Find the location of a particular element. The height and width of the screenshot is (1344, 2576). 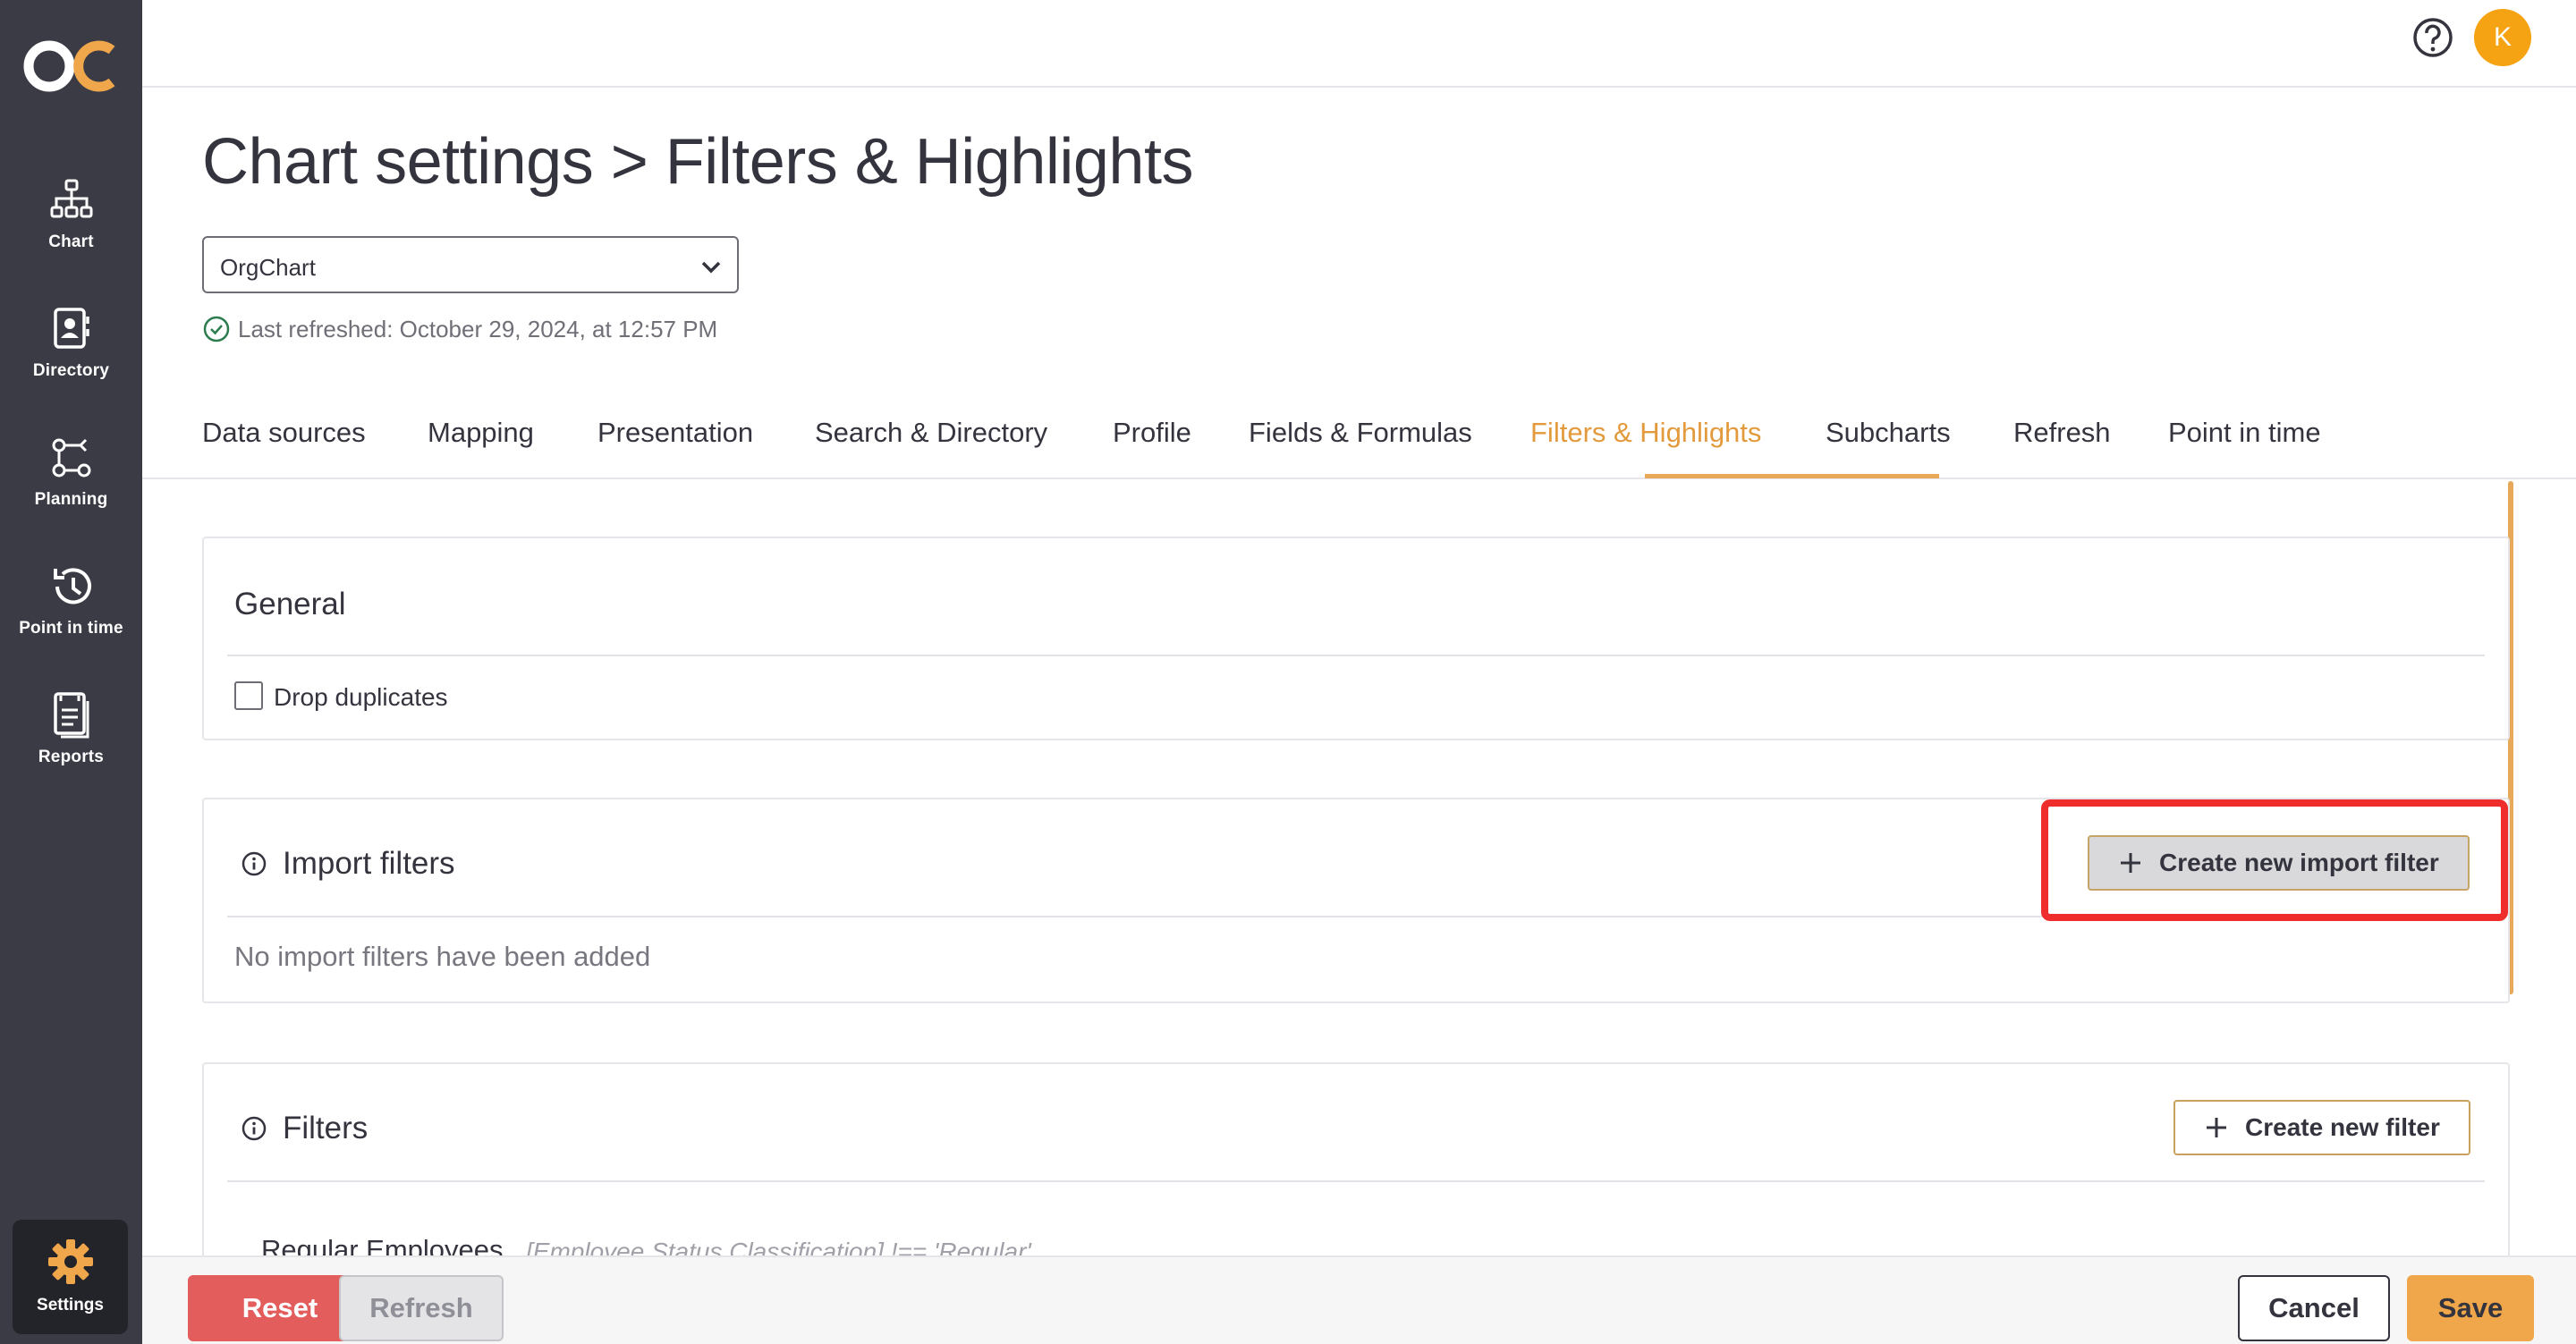

check-circle-icon is located at coordinates (216, 329).